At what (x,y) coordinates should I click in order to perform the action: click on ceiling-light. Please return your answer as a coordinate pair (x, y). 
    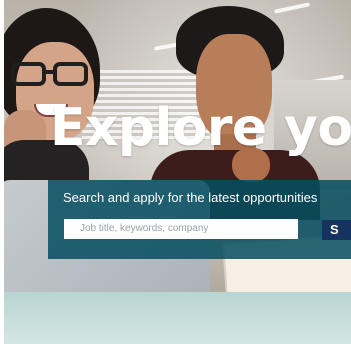
    Looking at the image, I should click on (292, 8).